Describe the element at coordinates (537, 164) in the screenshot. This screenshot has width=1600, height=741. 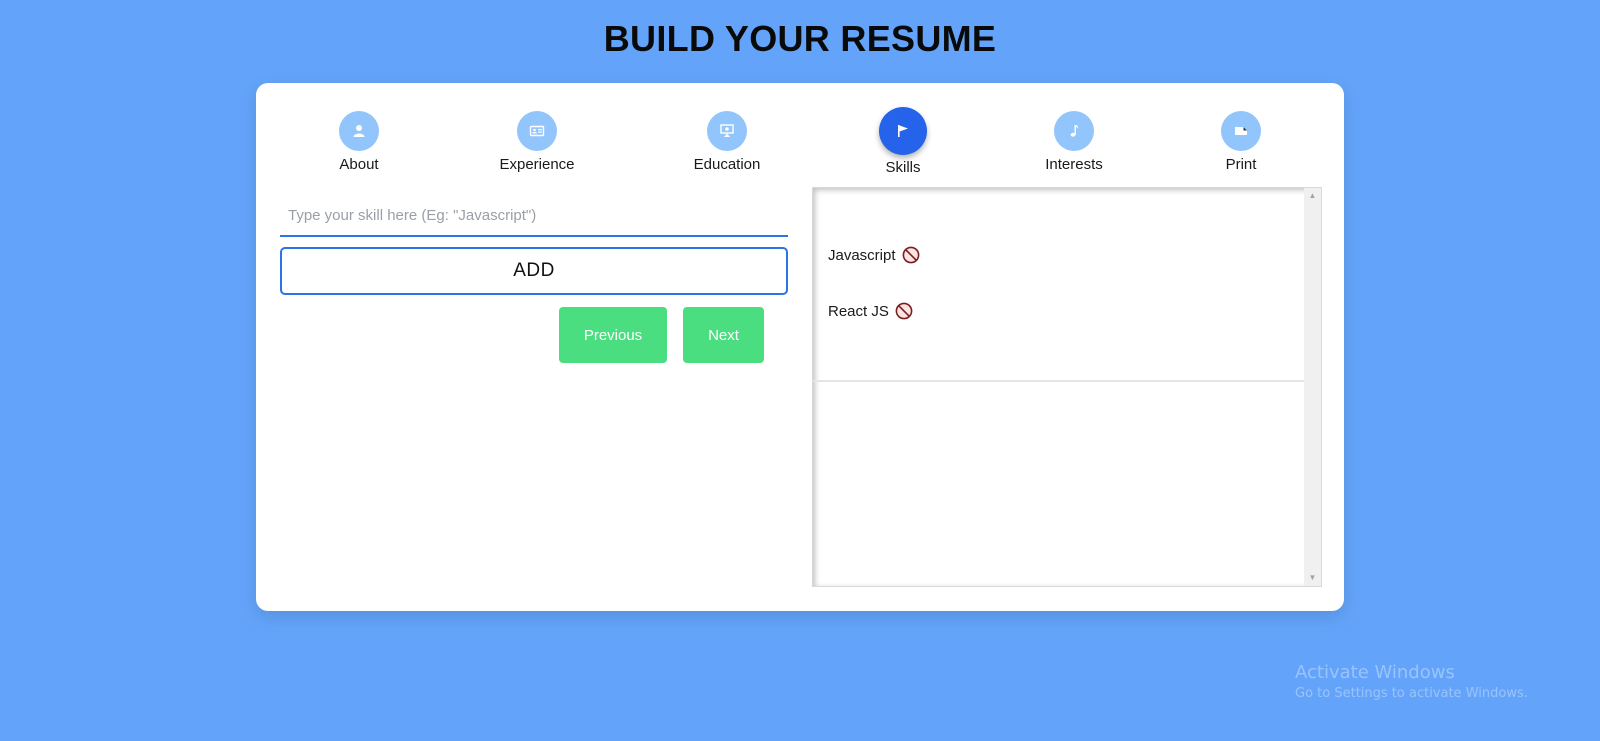
I see `step-experience-label: Experience` at that location.